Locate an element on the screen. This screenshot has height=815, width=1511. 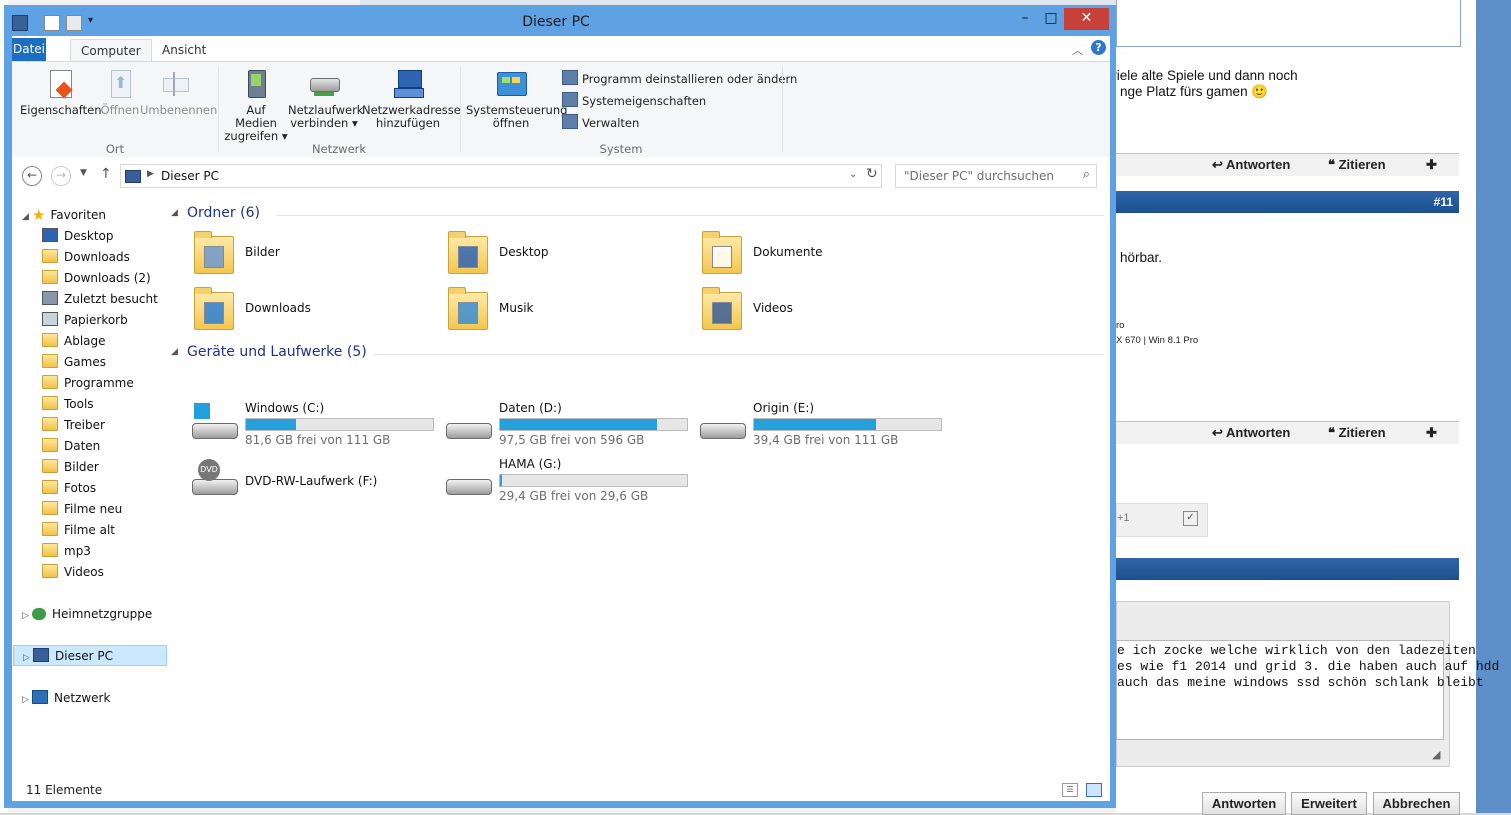
search-input: "Dieser PC" durchsuchen ⌕ is located at coordinates (996, 176).